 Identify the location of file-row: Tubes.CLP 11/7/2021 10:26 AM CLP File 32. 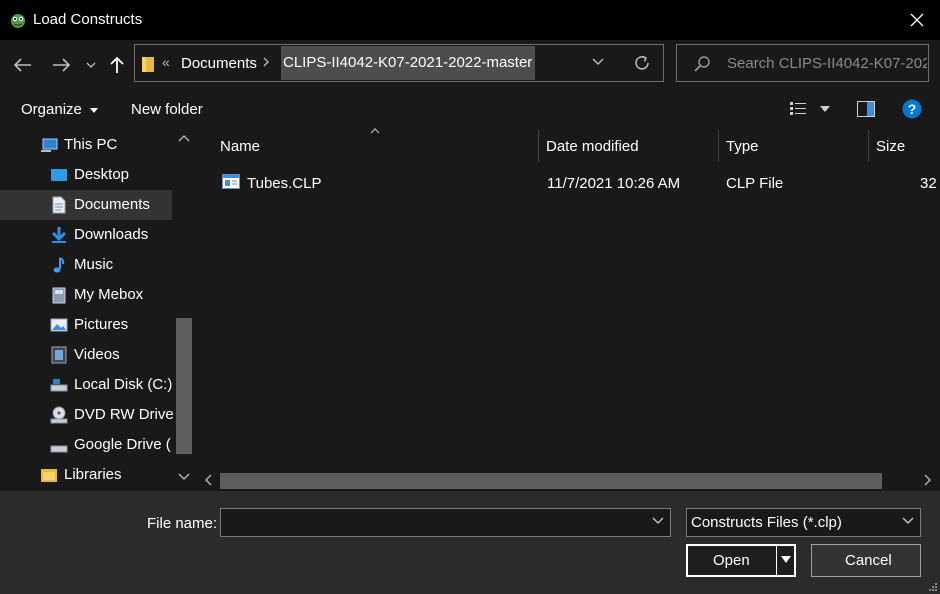
(579, 183).